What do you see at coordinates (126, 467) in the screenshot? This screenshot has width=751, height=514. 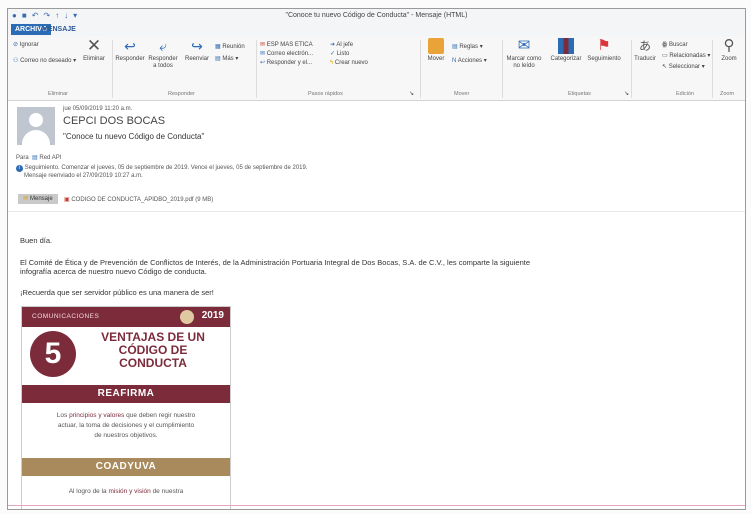 I see `band-coadyuva: COADYUVA` at bounding box center [126, 467].